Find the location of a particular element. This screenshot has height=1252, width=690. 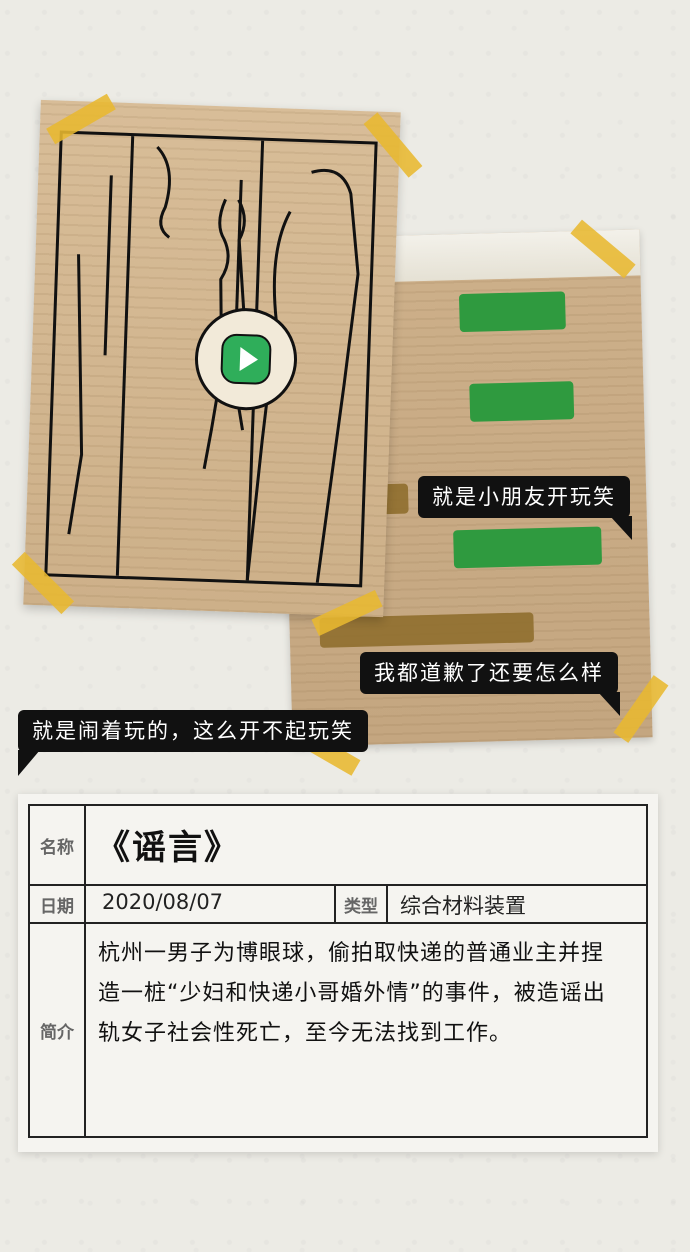

type-label: 类型 is located at coordinates (361, 907).